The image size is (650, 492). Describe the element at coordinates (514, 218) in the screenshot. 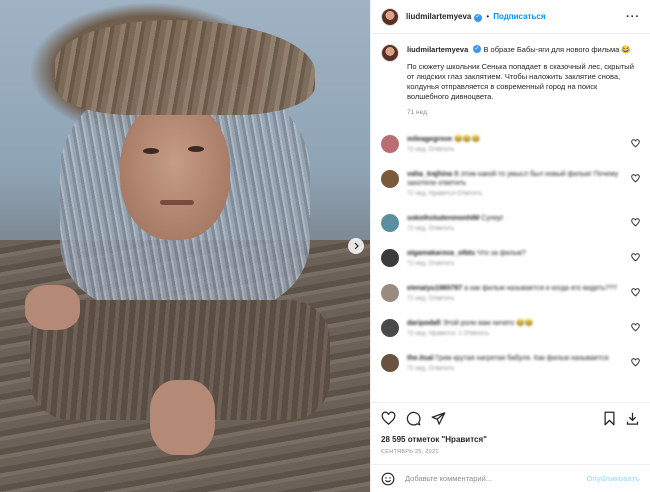

I see `comment-line: sokolhstudenmonhIM Супер!` at that location.